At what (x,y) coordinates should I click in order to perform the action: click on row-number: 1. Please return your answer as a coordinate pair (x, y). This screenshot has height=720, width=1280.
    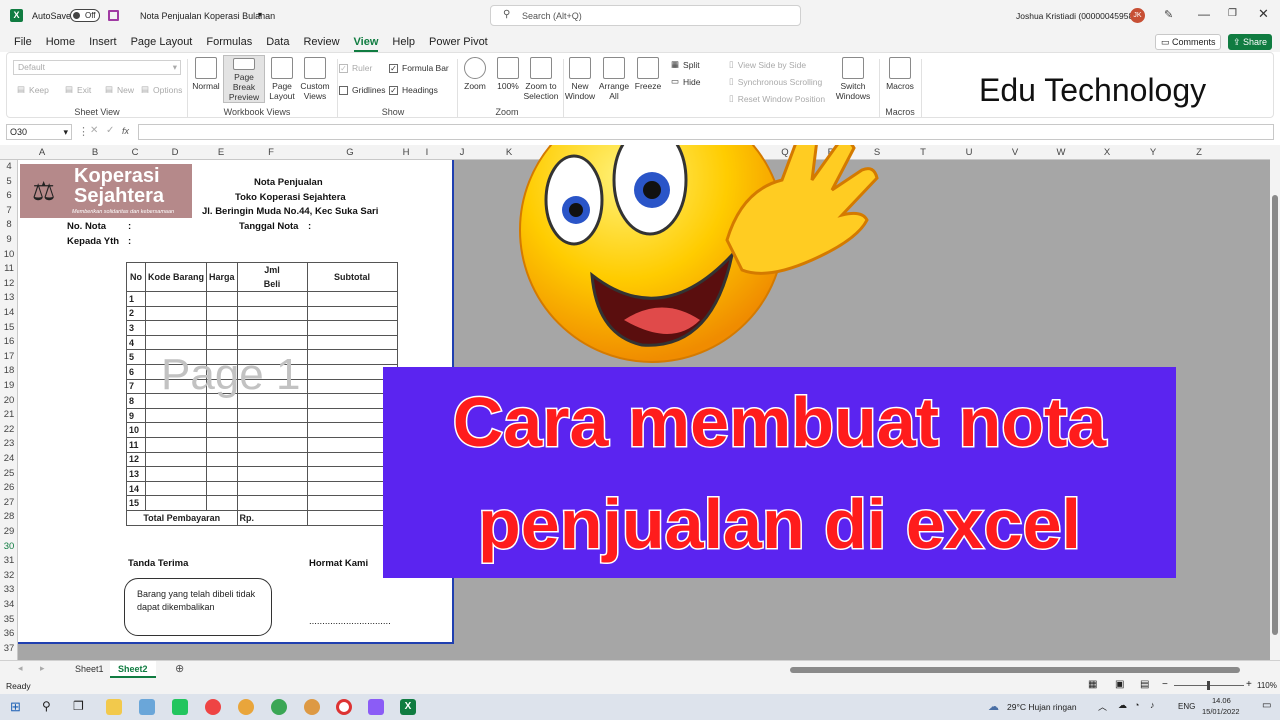
    Looking at the image, I should click on (136, 299).